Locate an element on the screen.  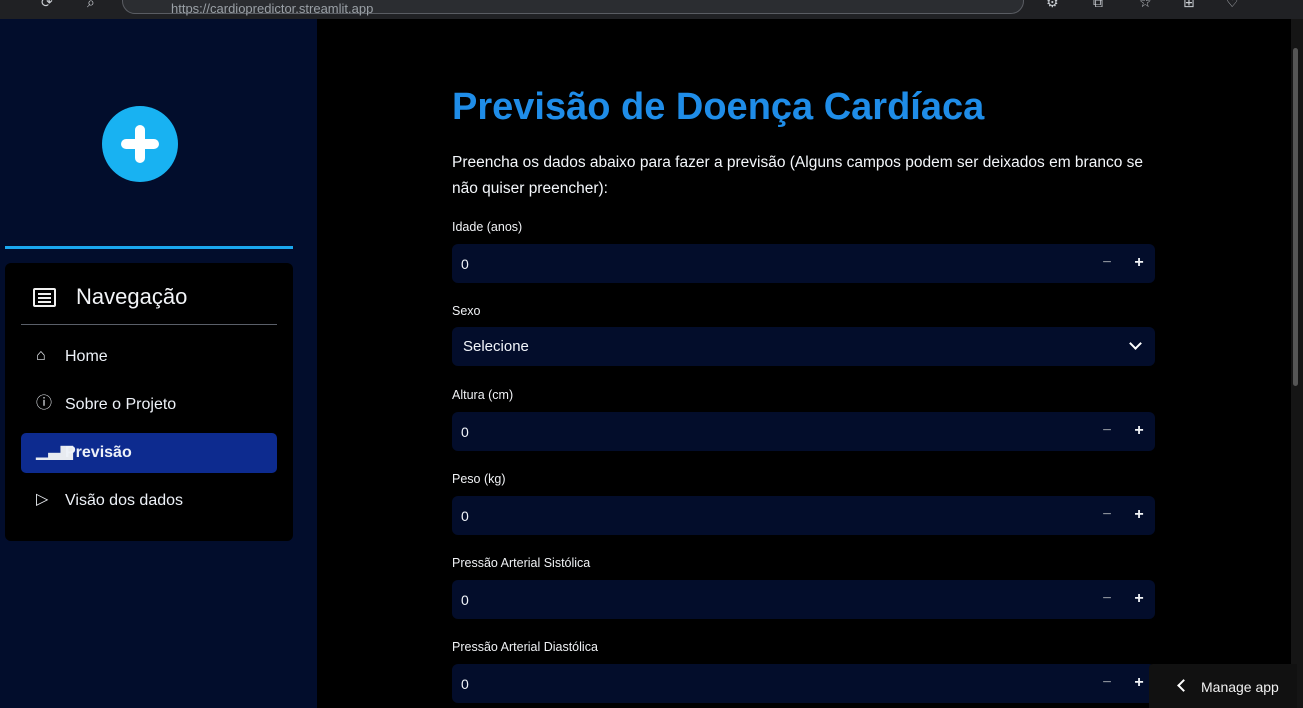
systolic-pressure-input: 0 is located at coordinates (465, 600).